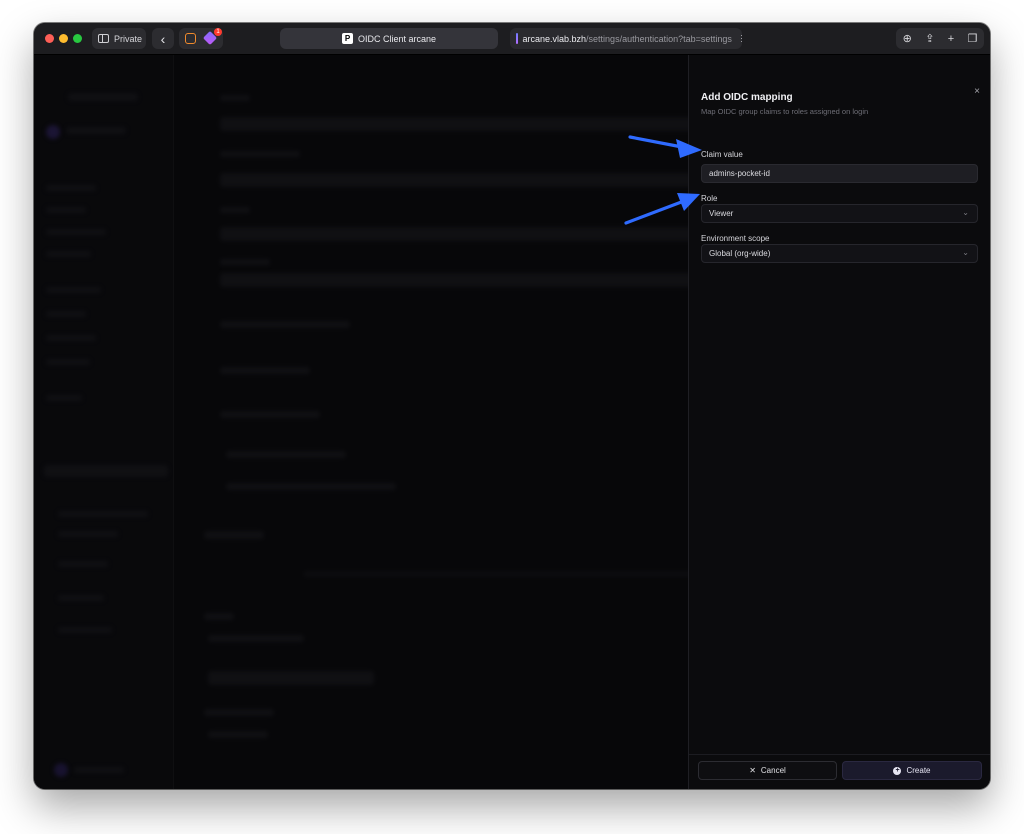 This screenshot has height=834, width=1024. Describe the element at coordinates (397, 38) in the screenshot. I see `tab-title: OIDC Client arcane` at that location.